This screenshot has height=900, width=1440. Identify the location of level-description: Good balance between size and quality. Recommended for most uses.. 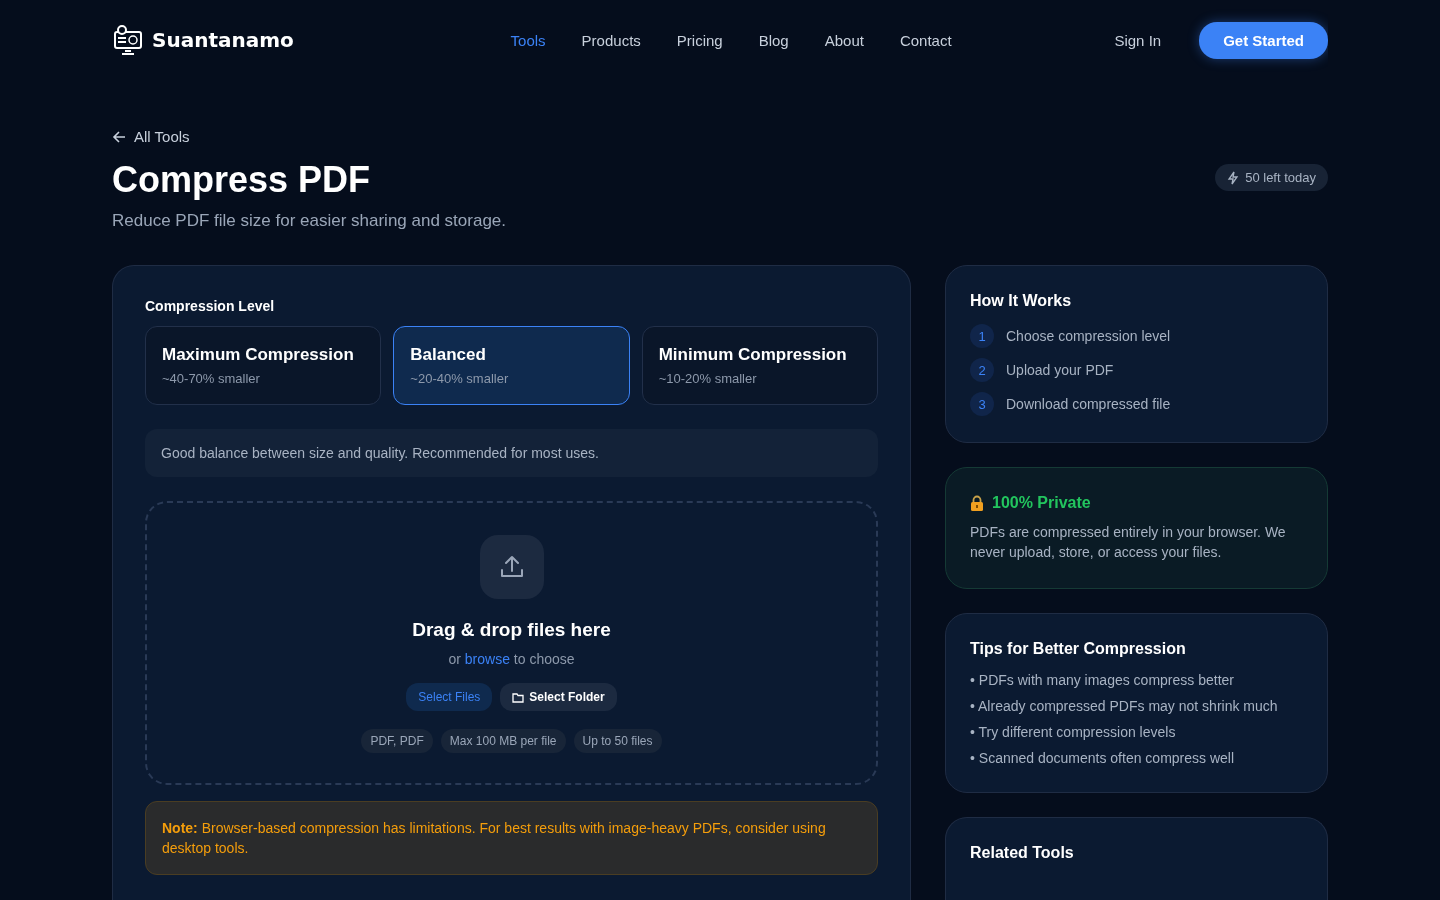
(511, 453).